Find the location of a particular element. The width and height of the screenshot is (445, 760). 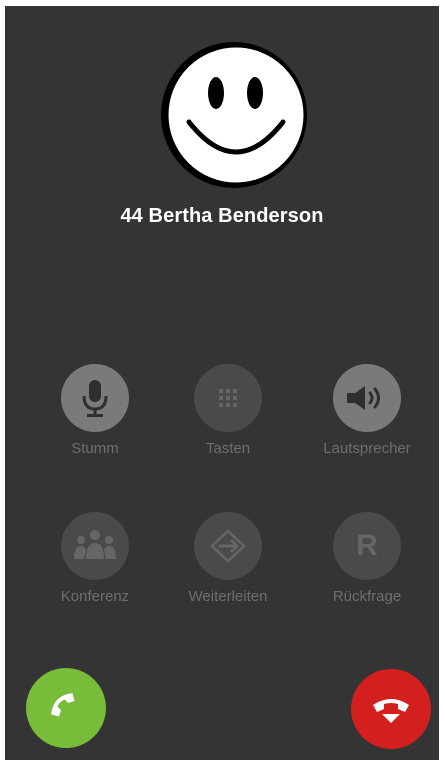

keypad-icon is located at coordinates (228, 398).